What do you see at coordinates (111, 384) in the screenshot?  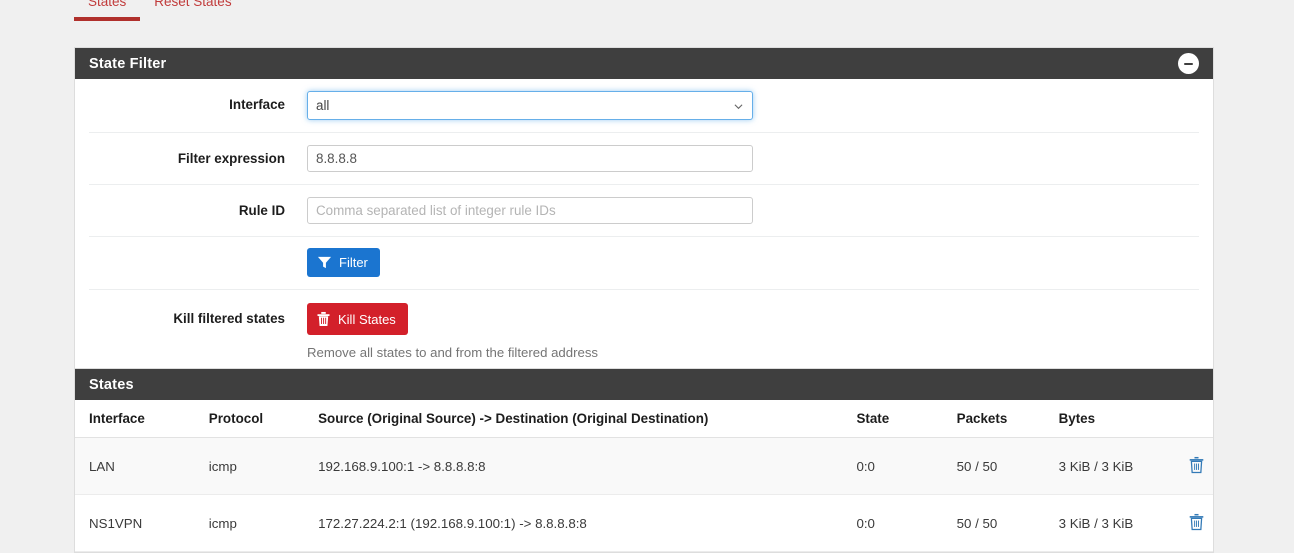 I see `states-panel-title: States` at bounding box center [111, 384].